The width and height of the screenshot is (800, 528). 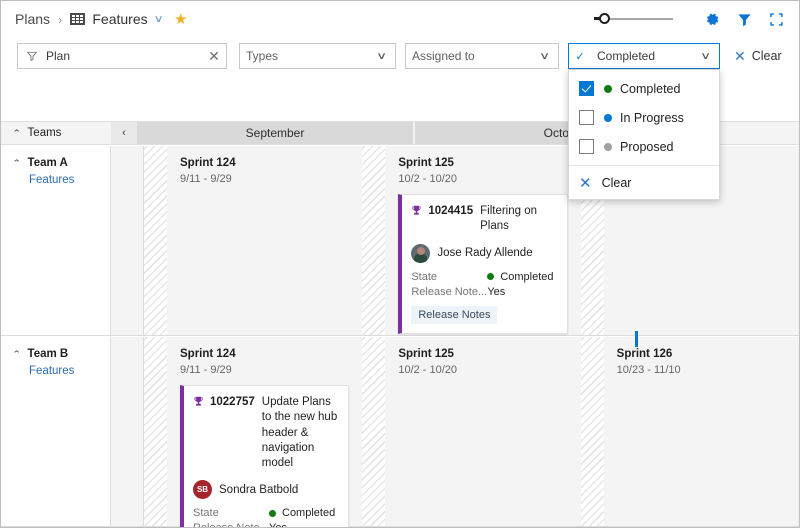 I want to click on state-filter-dropdown: ✓ Completed ∨, so click(x=644, y=56).